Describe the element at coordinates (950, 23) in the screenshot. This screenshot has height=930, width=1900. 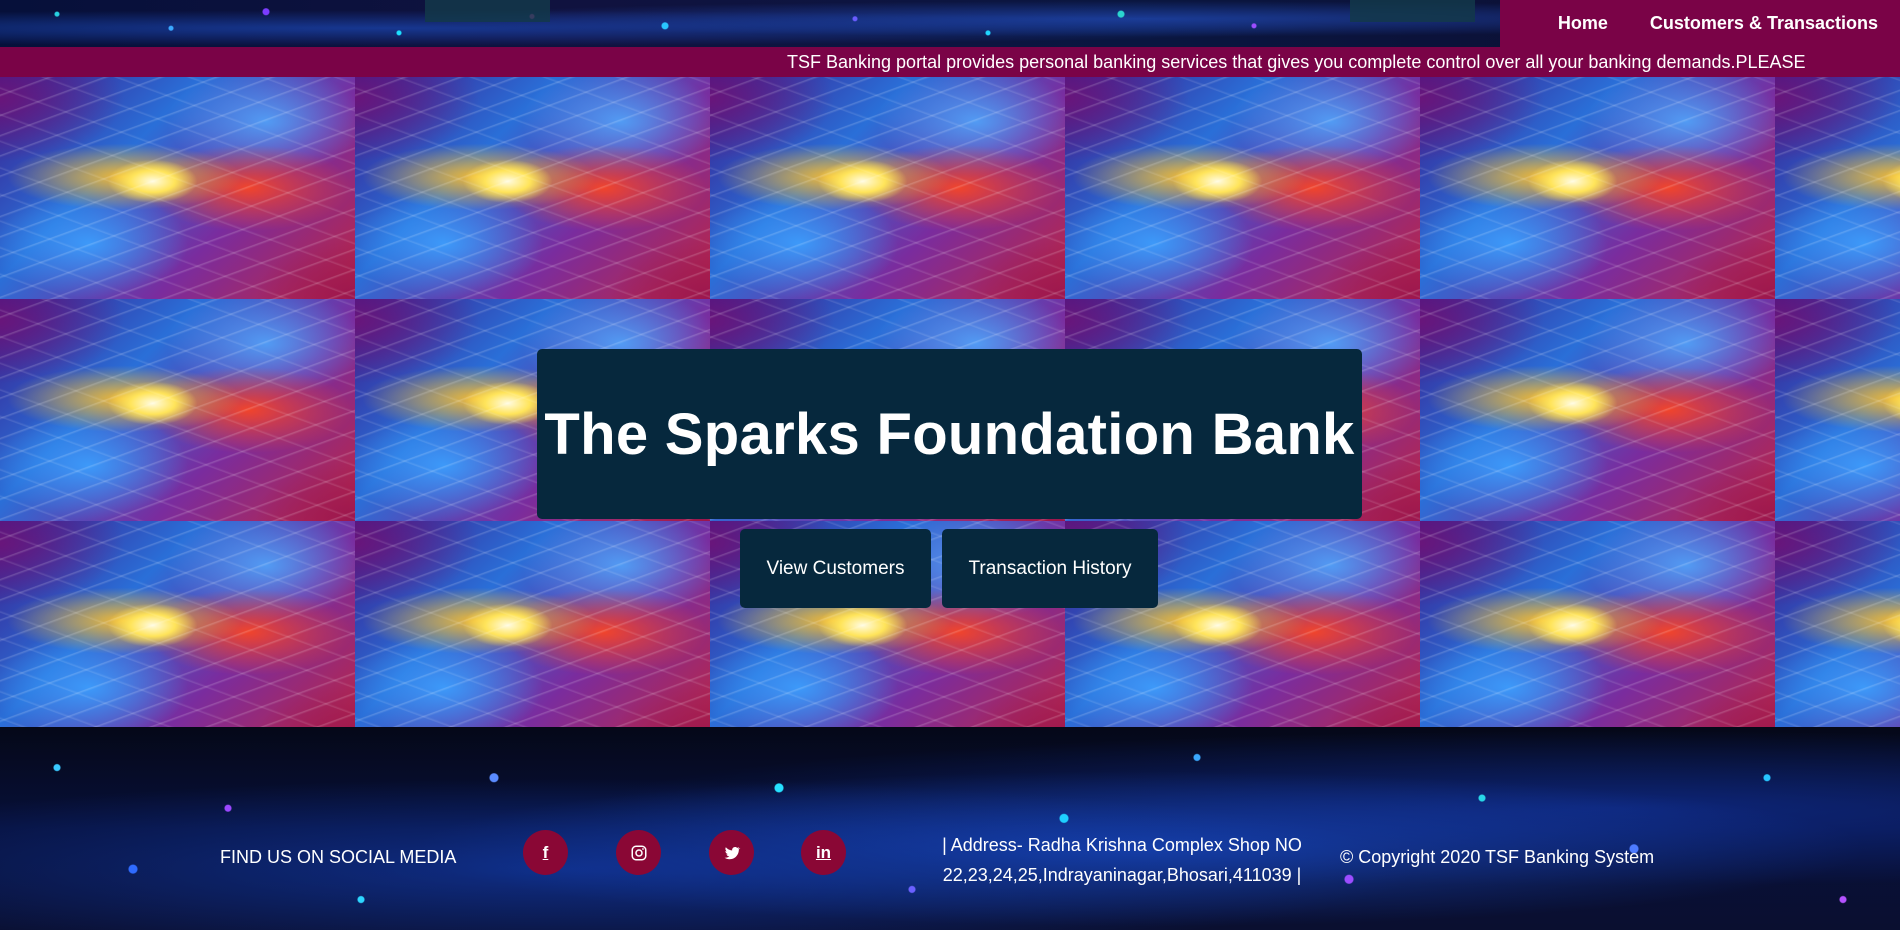
I see `top-bar: Home Customers & Transactions` at that location.